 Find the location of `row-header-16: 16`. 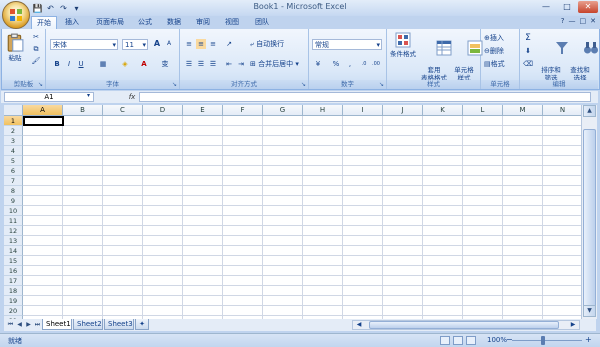

row-header-16: 16 is located at coordinates (13, 271).